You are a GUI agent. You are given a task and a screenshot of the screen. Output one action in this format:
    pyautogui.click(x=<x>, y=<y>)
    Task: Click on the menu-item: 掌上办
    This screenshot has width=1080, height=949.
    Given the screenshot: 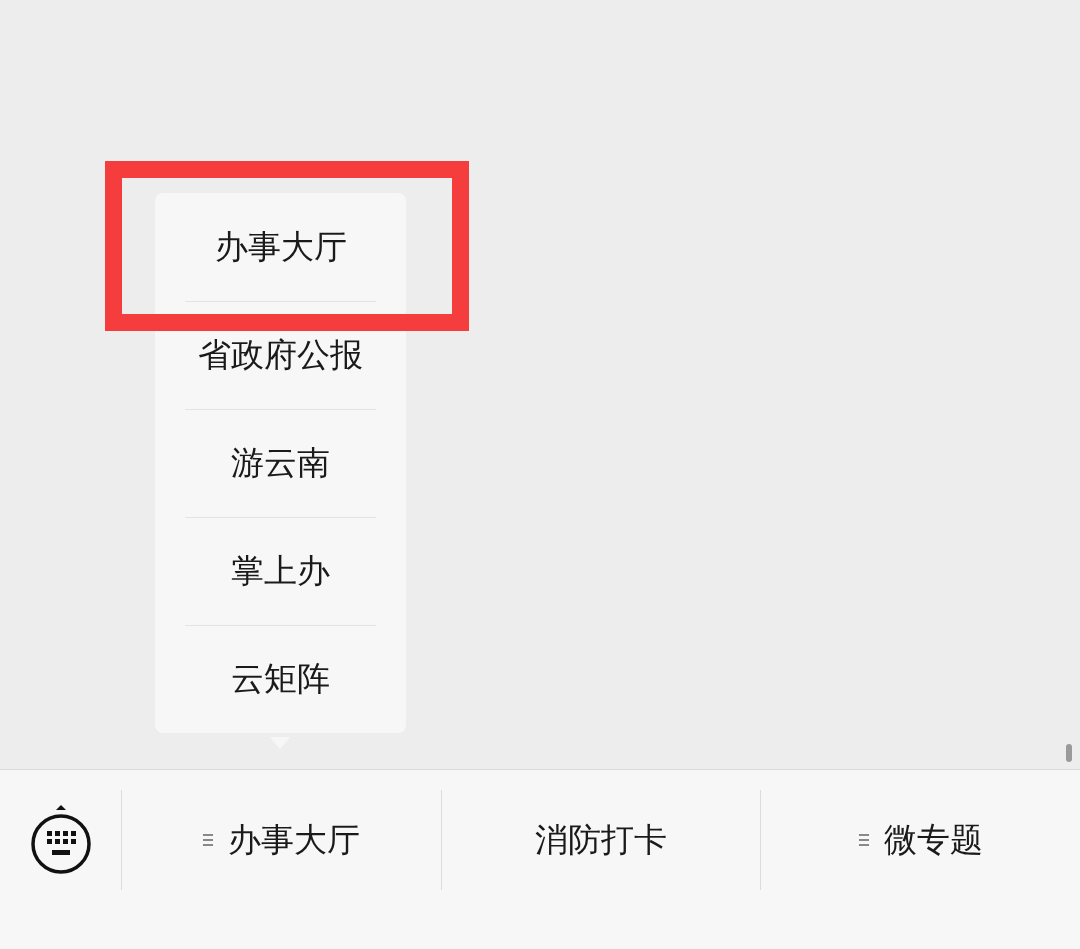 What is the action you would take?
    pyautogui.click(x=280, y=571)
    